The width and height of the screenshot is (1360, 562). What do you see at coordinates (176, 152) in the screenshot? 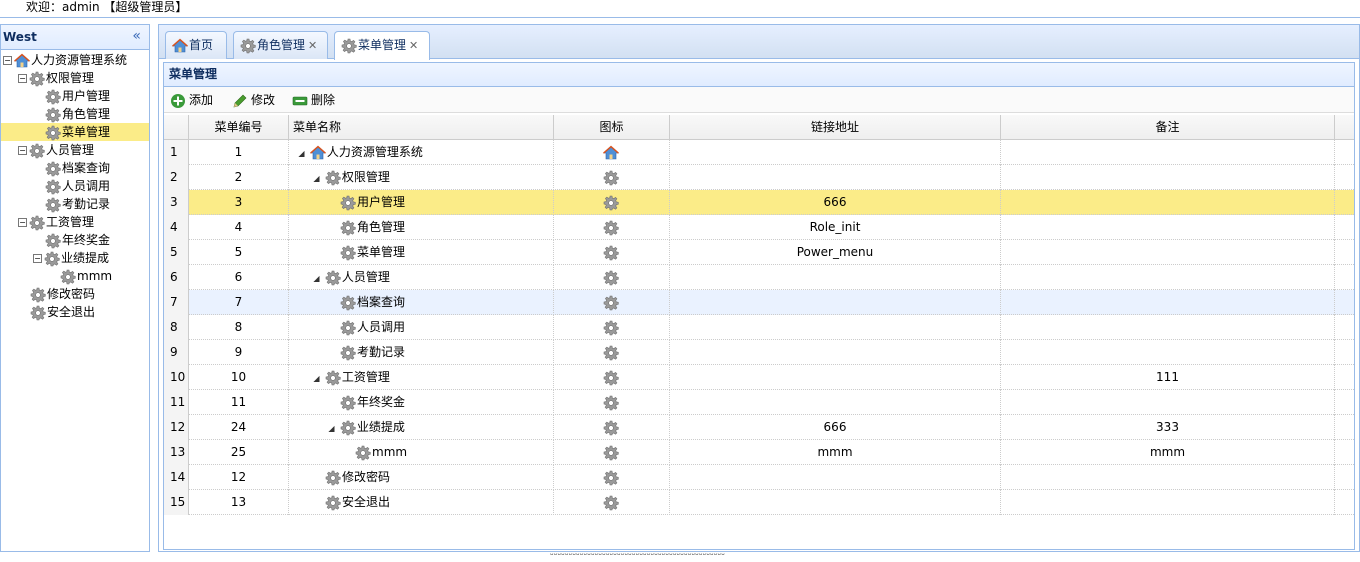
I see `row-number: 1` at bounding box center [176, 152].